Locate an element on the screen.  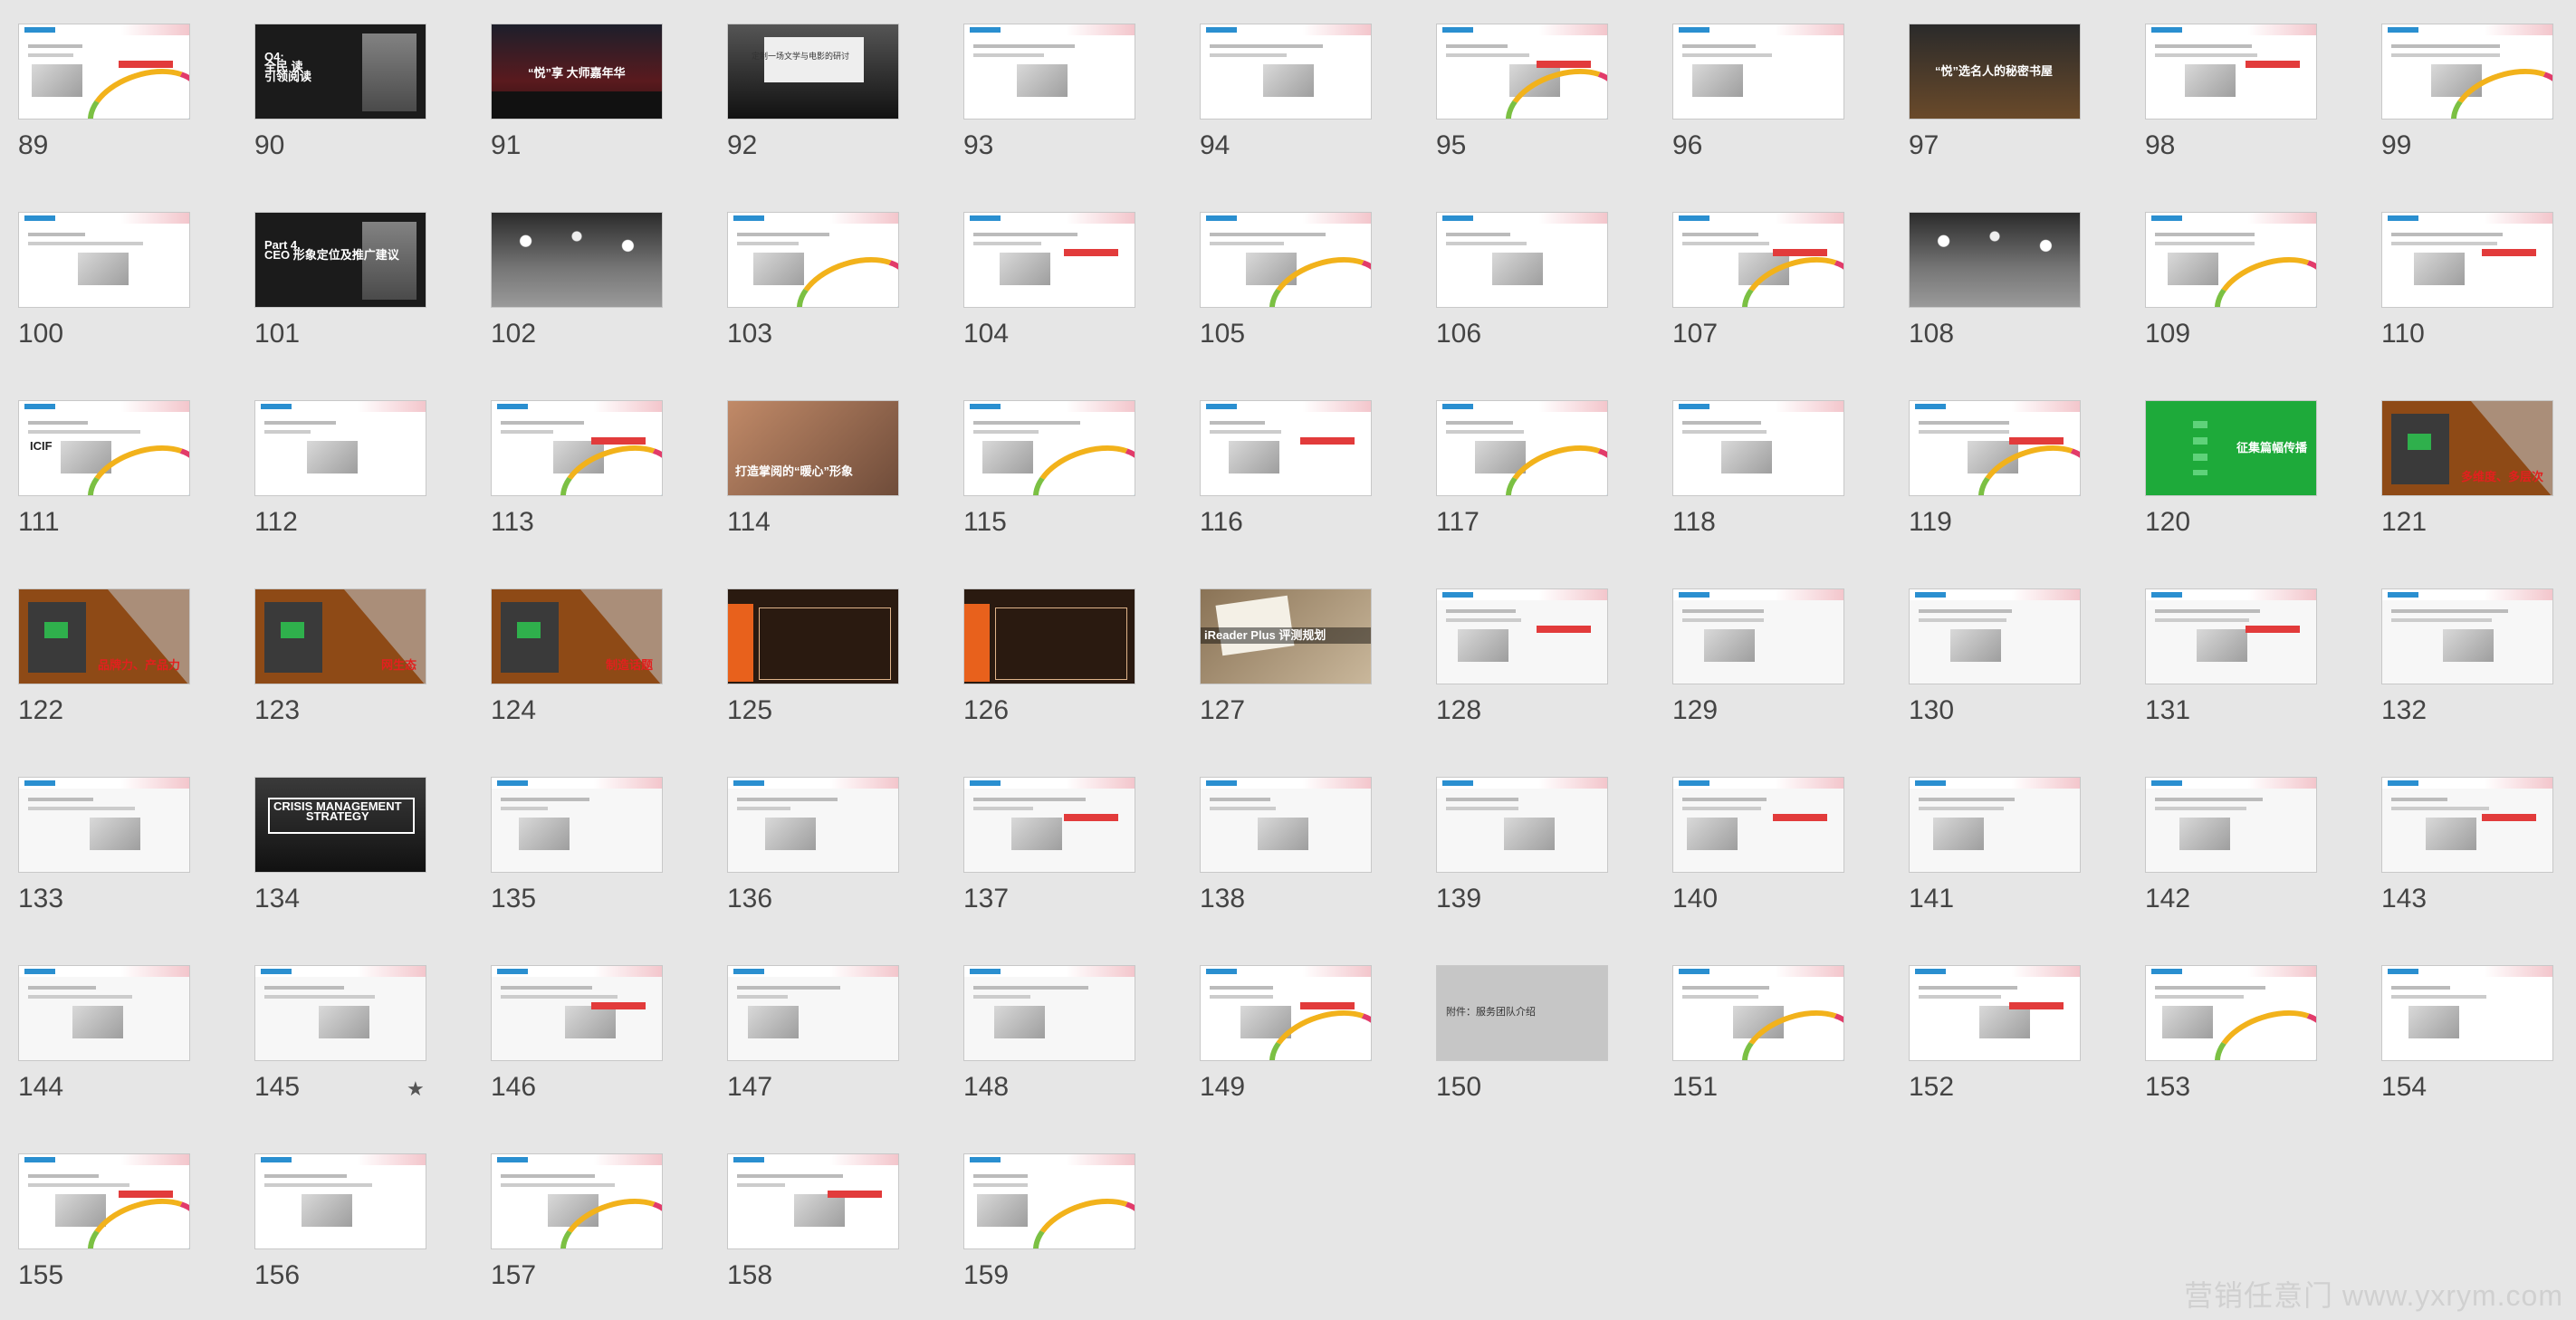
slide-thumbnail-cell: 156 is located at coordinates (340, 1221).